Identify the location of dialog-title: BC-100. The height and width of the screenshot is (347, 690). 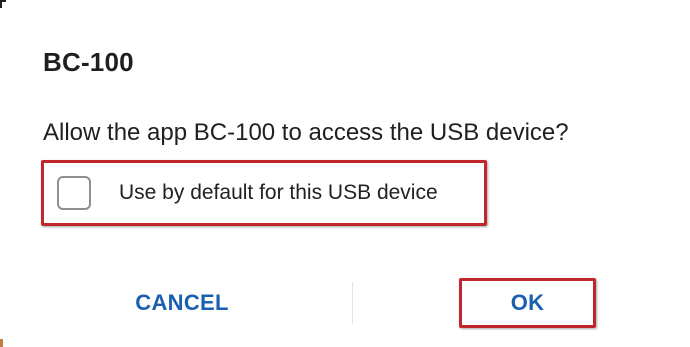
(88, 62).